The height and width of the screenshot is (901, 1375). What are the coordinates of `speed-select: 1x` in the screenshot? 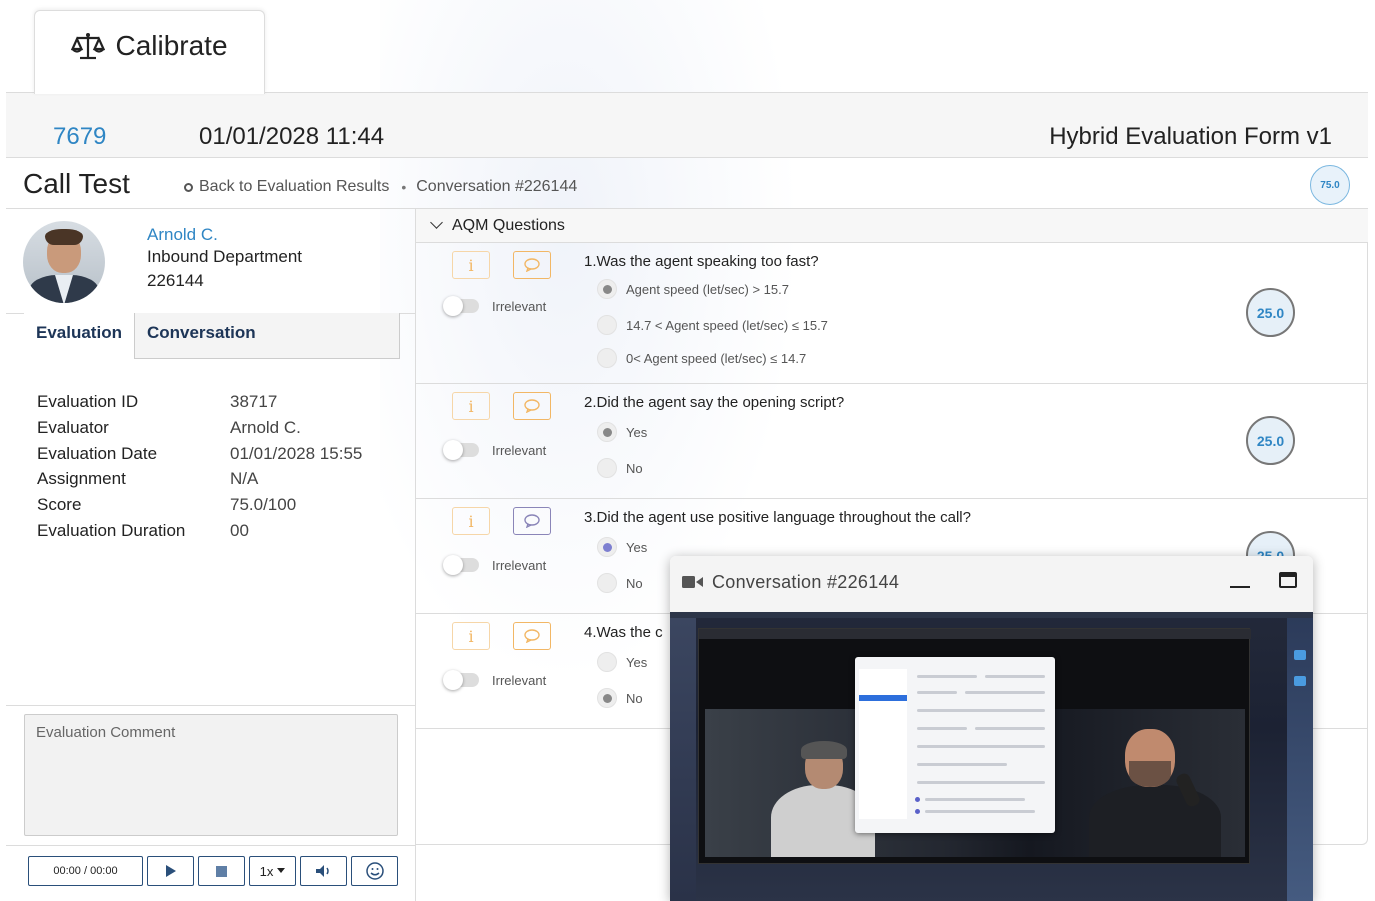 It's located at (272, 871).